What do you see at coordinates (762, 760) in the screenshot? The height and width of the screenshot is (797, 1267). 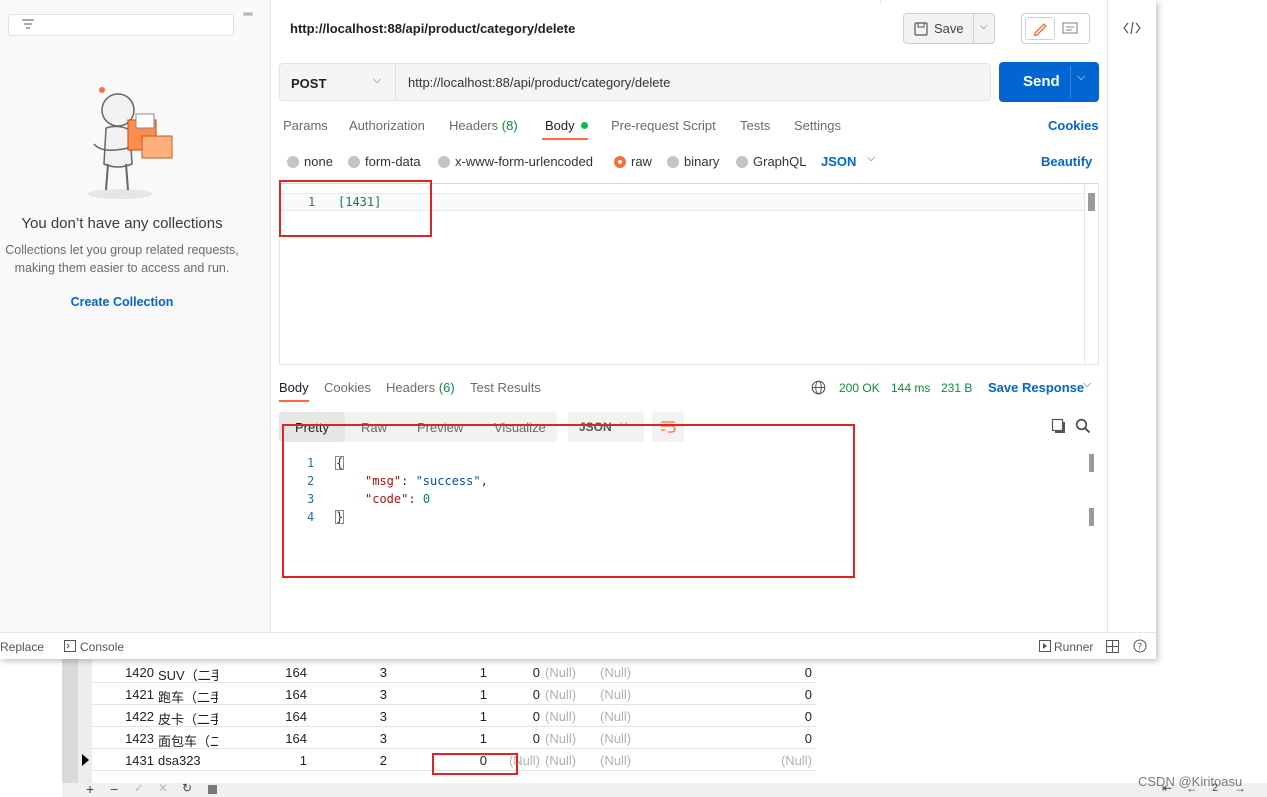 I see `cell-count: (Null)` at bounding box center [762, 760].